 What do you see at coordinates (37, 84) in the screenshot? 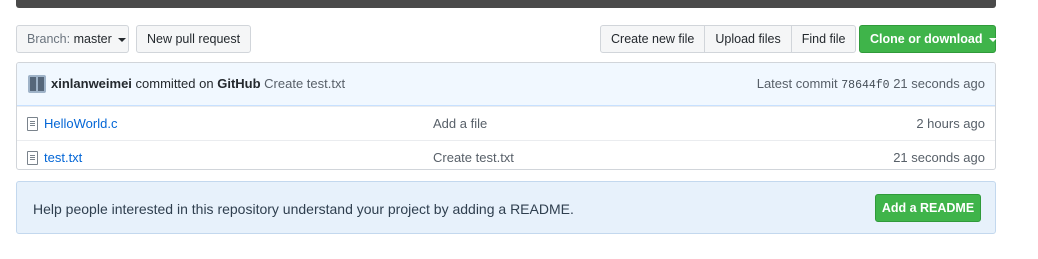
I see `avatar` at bounding box center [37, 84].